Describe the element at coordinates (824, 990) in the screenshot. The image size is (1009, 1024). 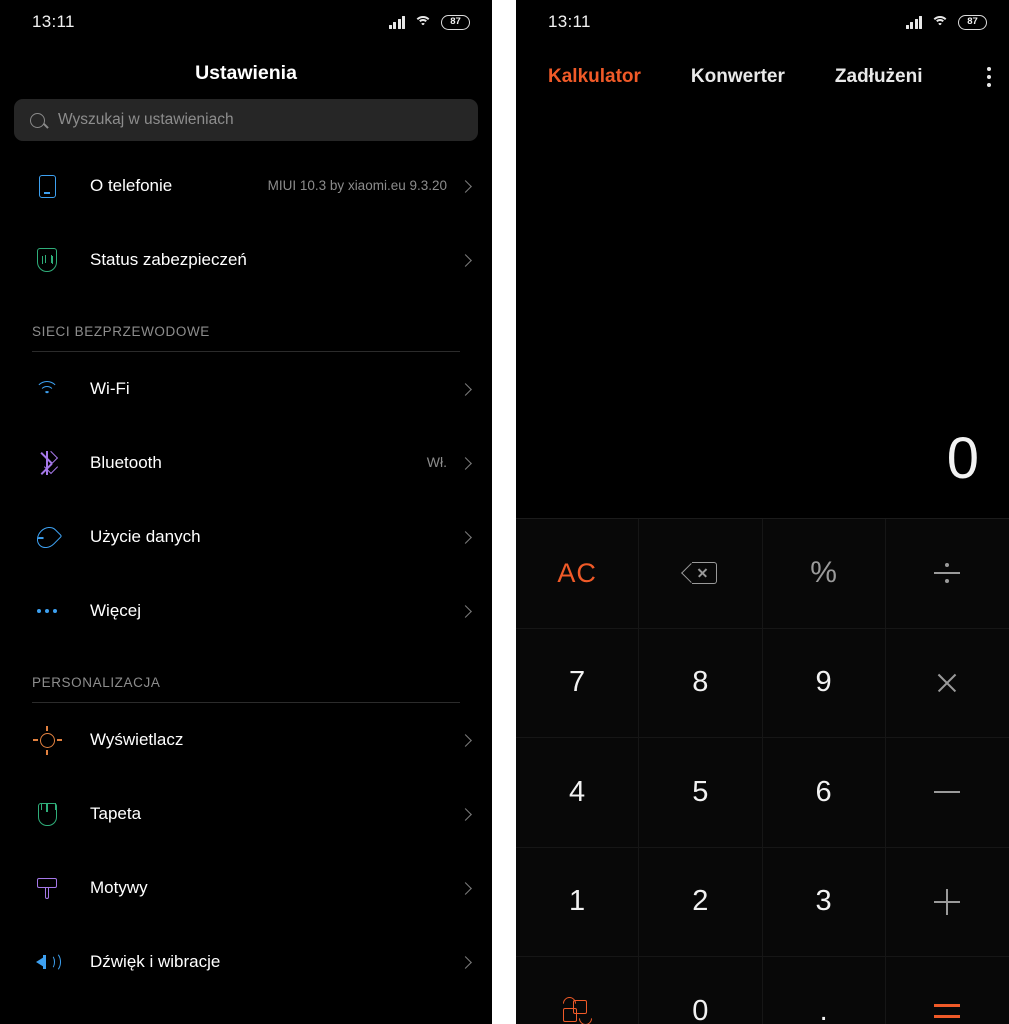
I see `decimal-point-key: .` at that location.